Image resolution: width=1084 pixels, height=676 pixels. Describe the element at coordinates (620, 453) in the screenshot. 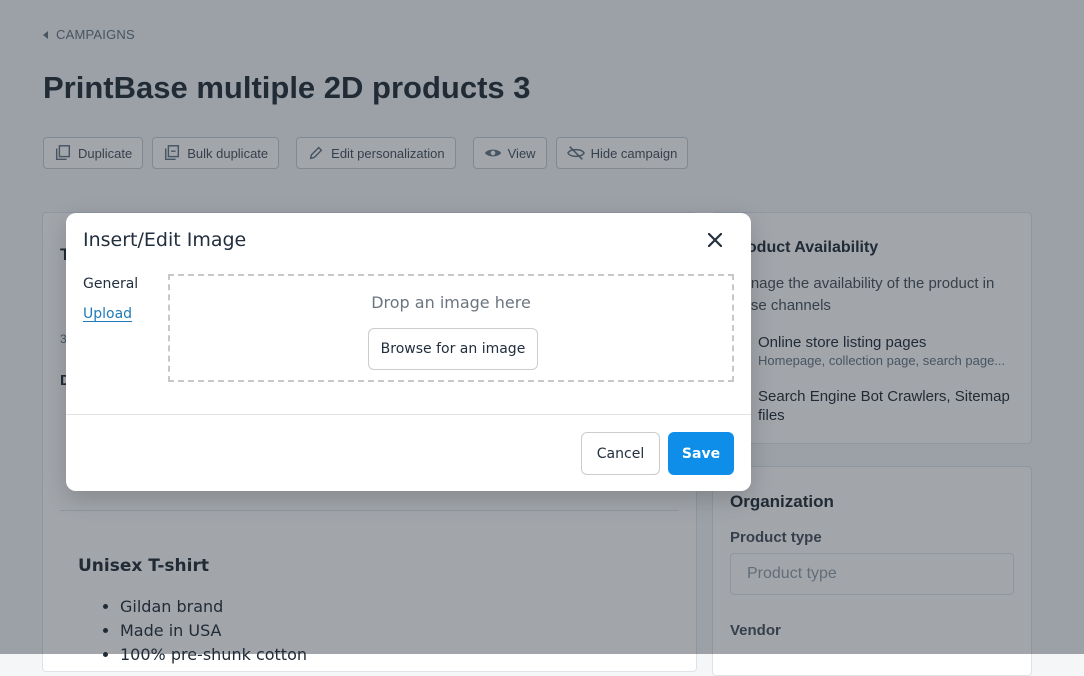

I see `cancel-button: Cancel` at that location.